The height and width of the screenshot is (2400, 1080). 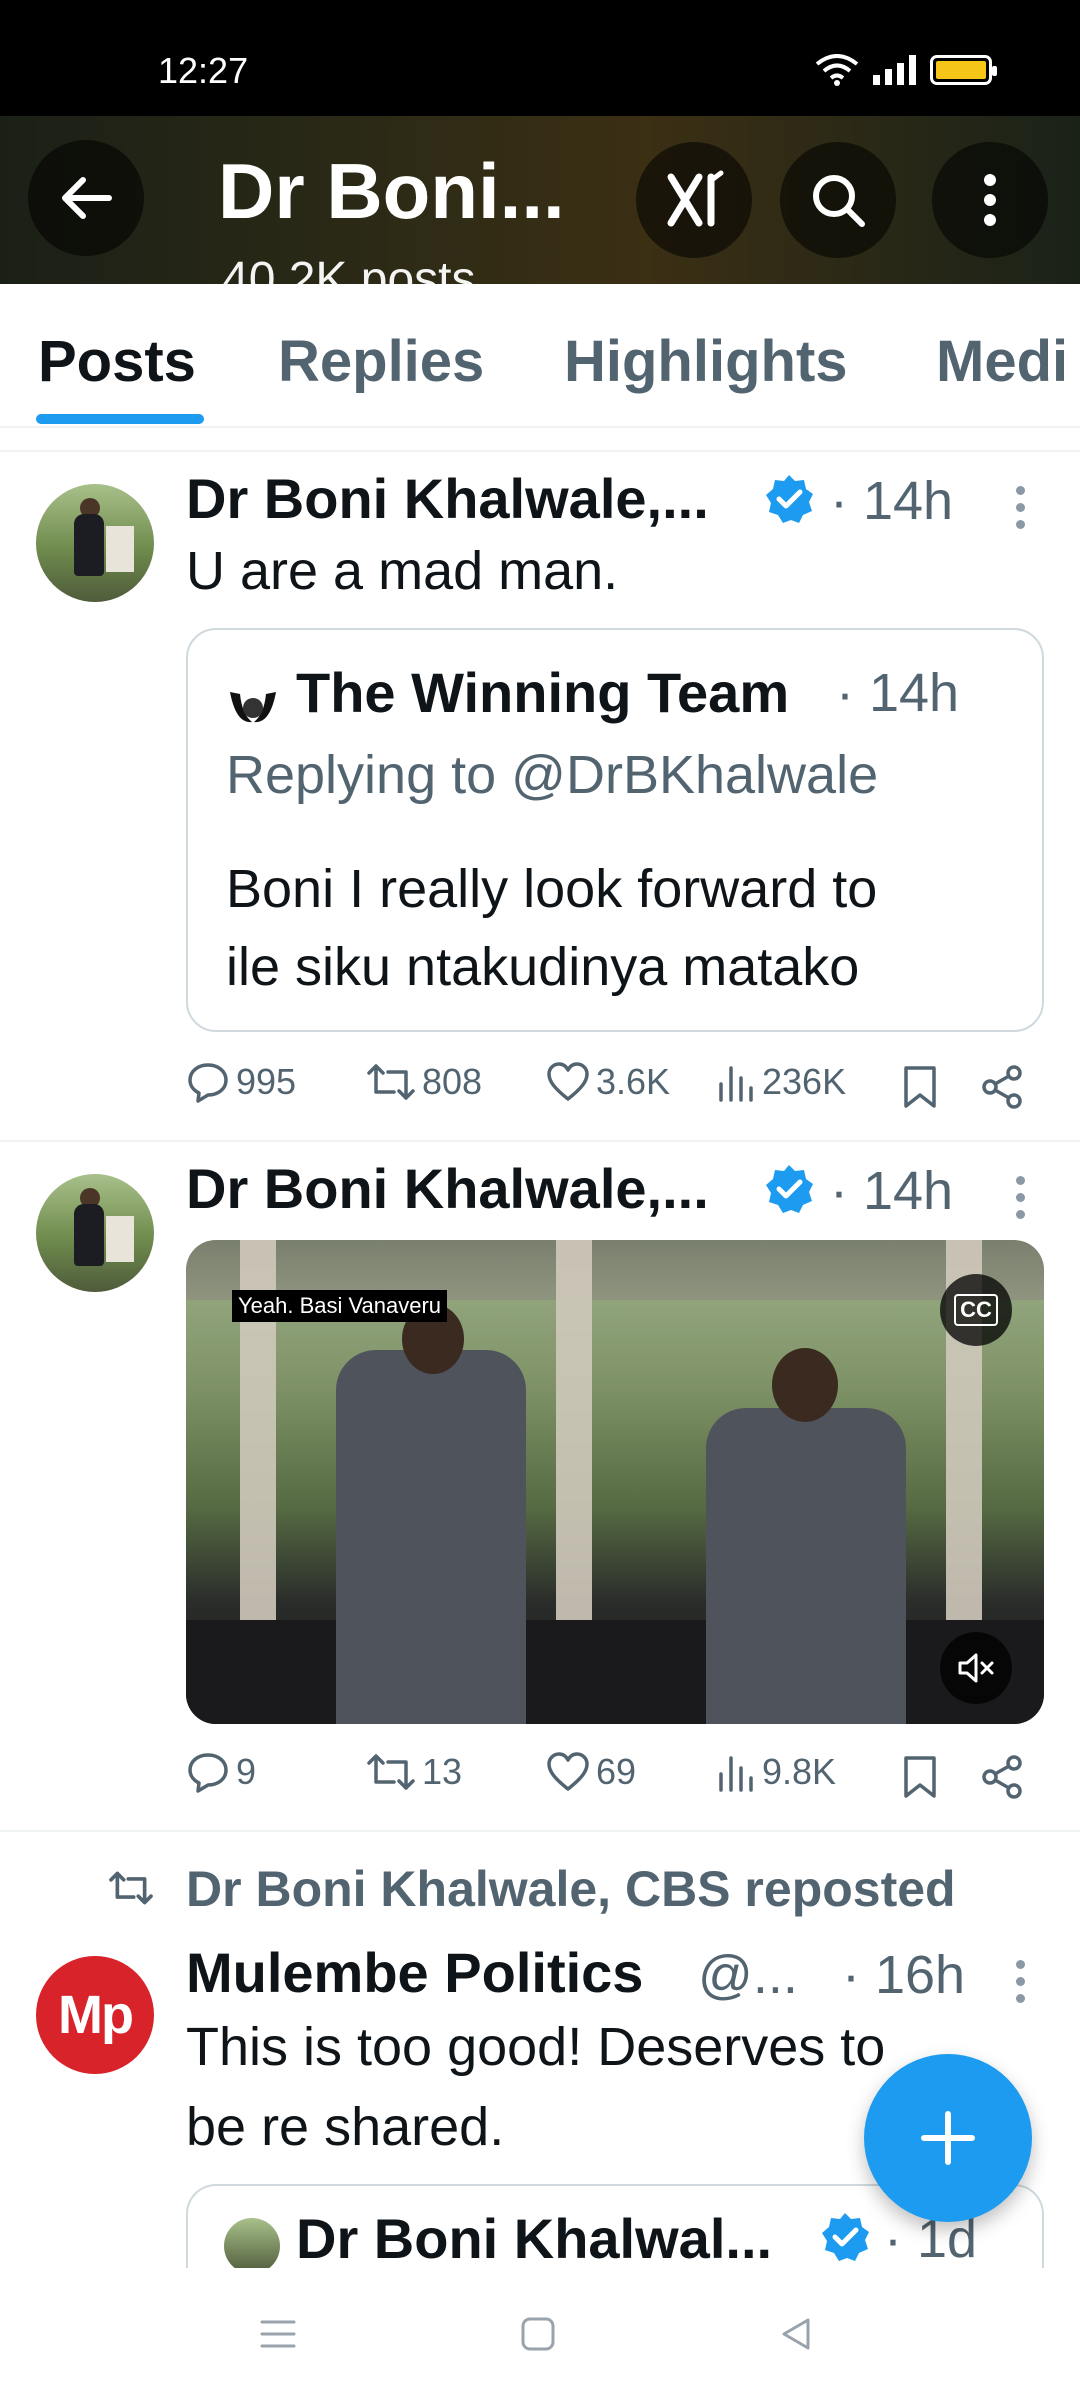 I want to click on repost-button: 13, so click(x=414, y=1772).